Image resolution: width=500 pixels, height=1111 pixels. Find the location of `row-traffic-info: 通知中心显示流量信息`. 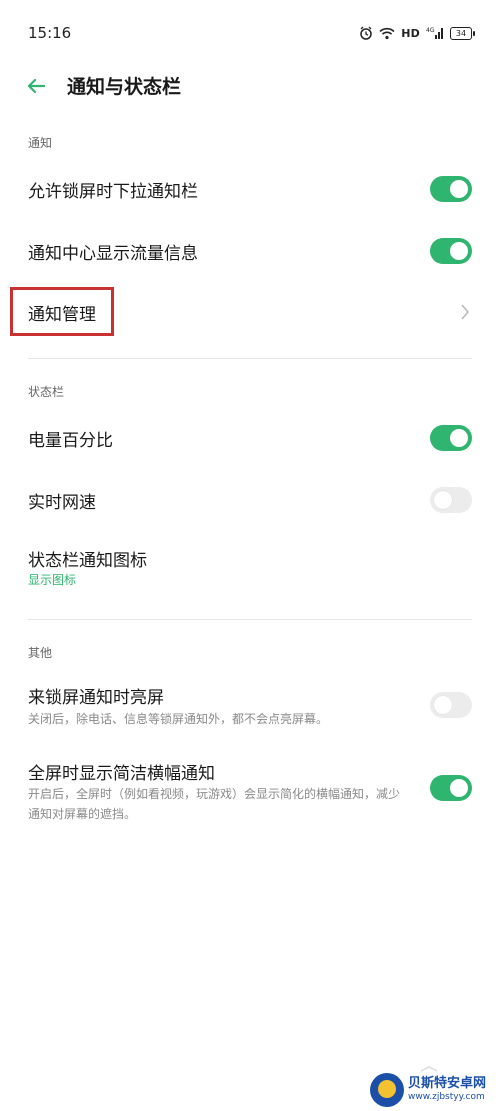

row-traffic-info: 通知中心显示流量信息 is located at coordinates (250, 251).